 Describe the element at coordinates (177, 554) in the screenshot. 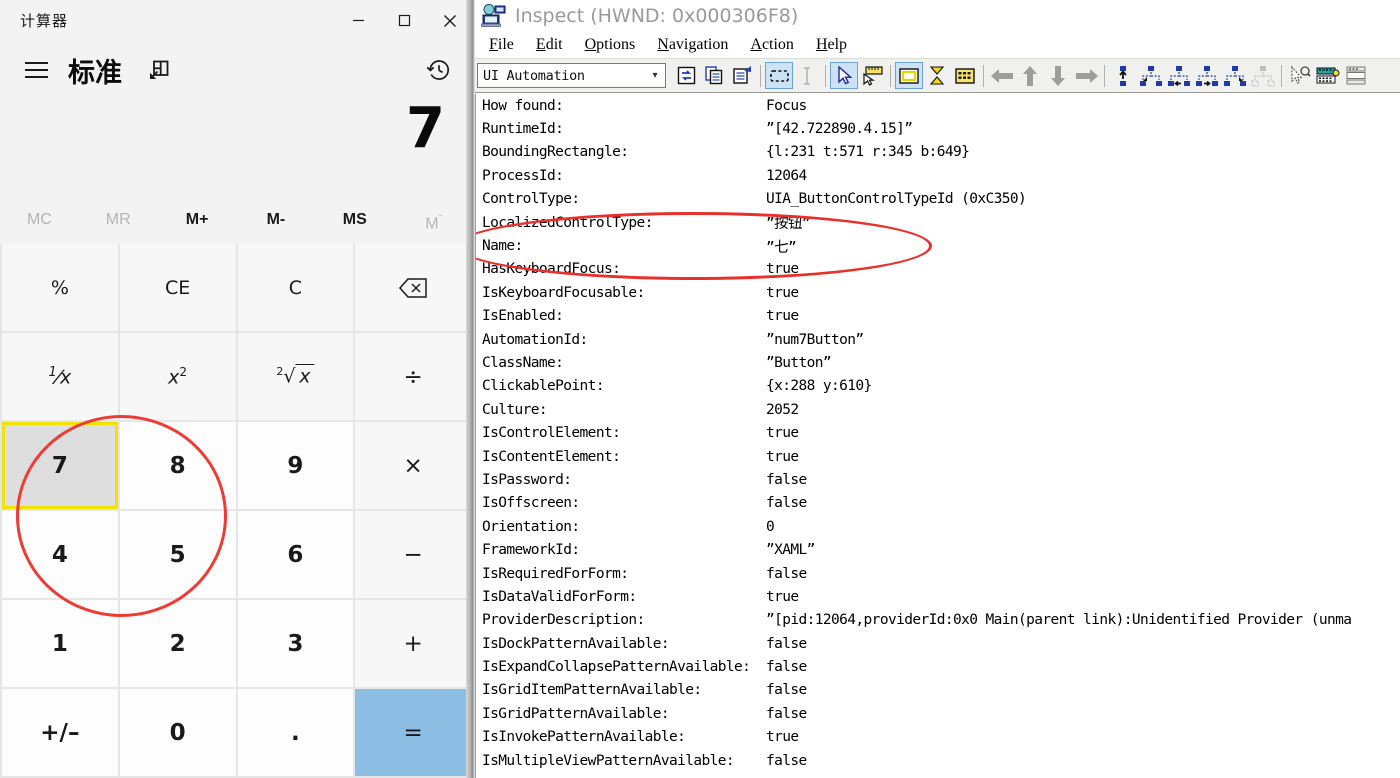

I see `key-five: 5` at that location.